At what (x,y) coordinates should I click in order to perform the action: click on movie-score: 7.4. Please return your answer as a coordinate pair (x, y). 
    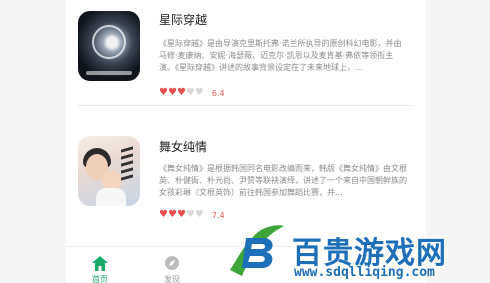
    Looking at the image, I should click on (218, 215).